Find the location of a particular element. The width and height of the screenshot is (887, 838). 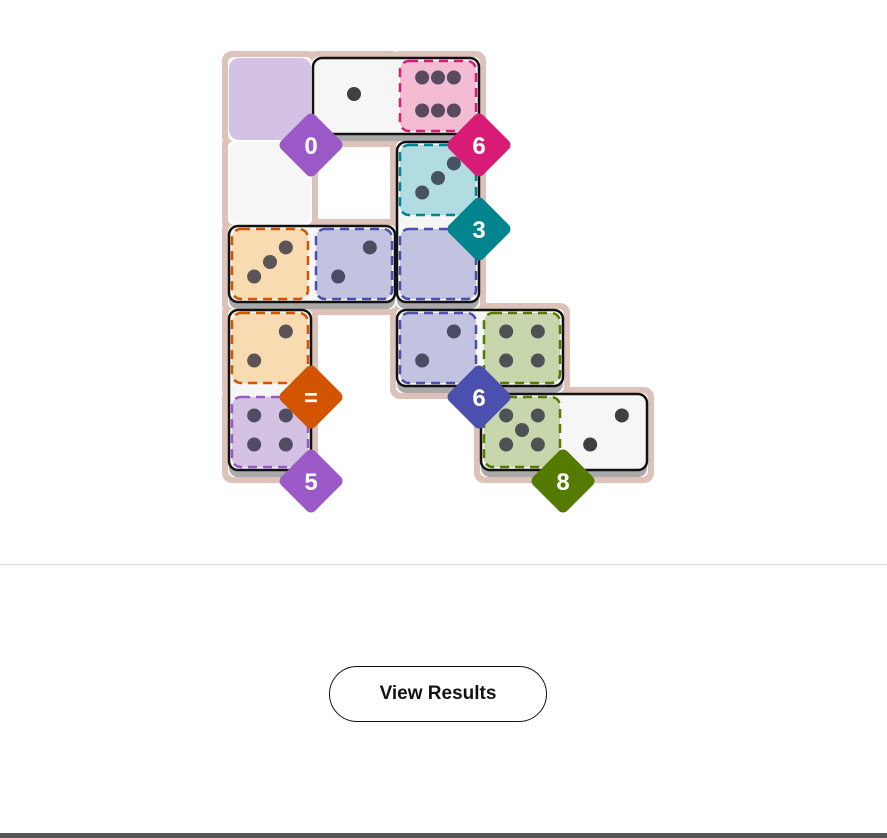

view-results-button: View Results is located at coordinates (438, 694).